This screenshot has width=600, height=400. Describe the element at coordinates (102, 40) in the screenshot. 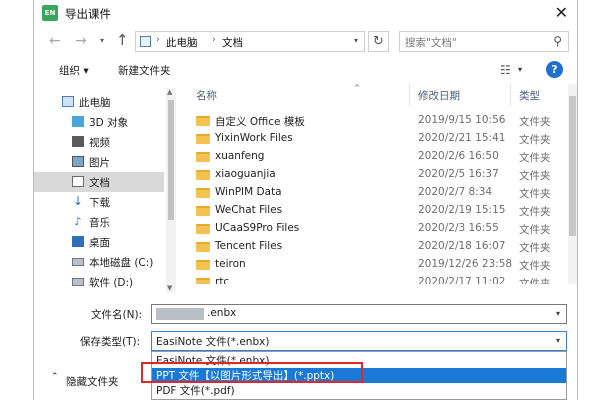

I see `recent-locations-chevron-icon: ▾` at that location.